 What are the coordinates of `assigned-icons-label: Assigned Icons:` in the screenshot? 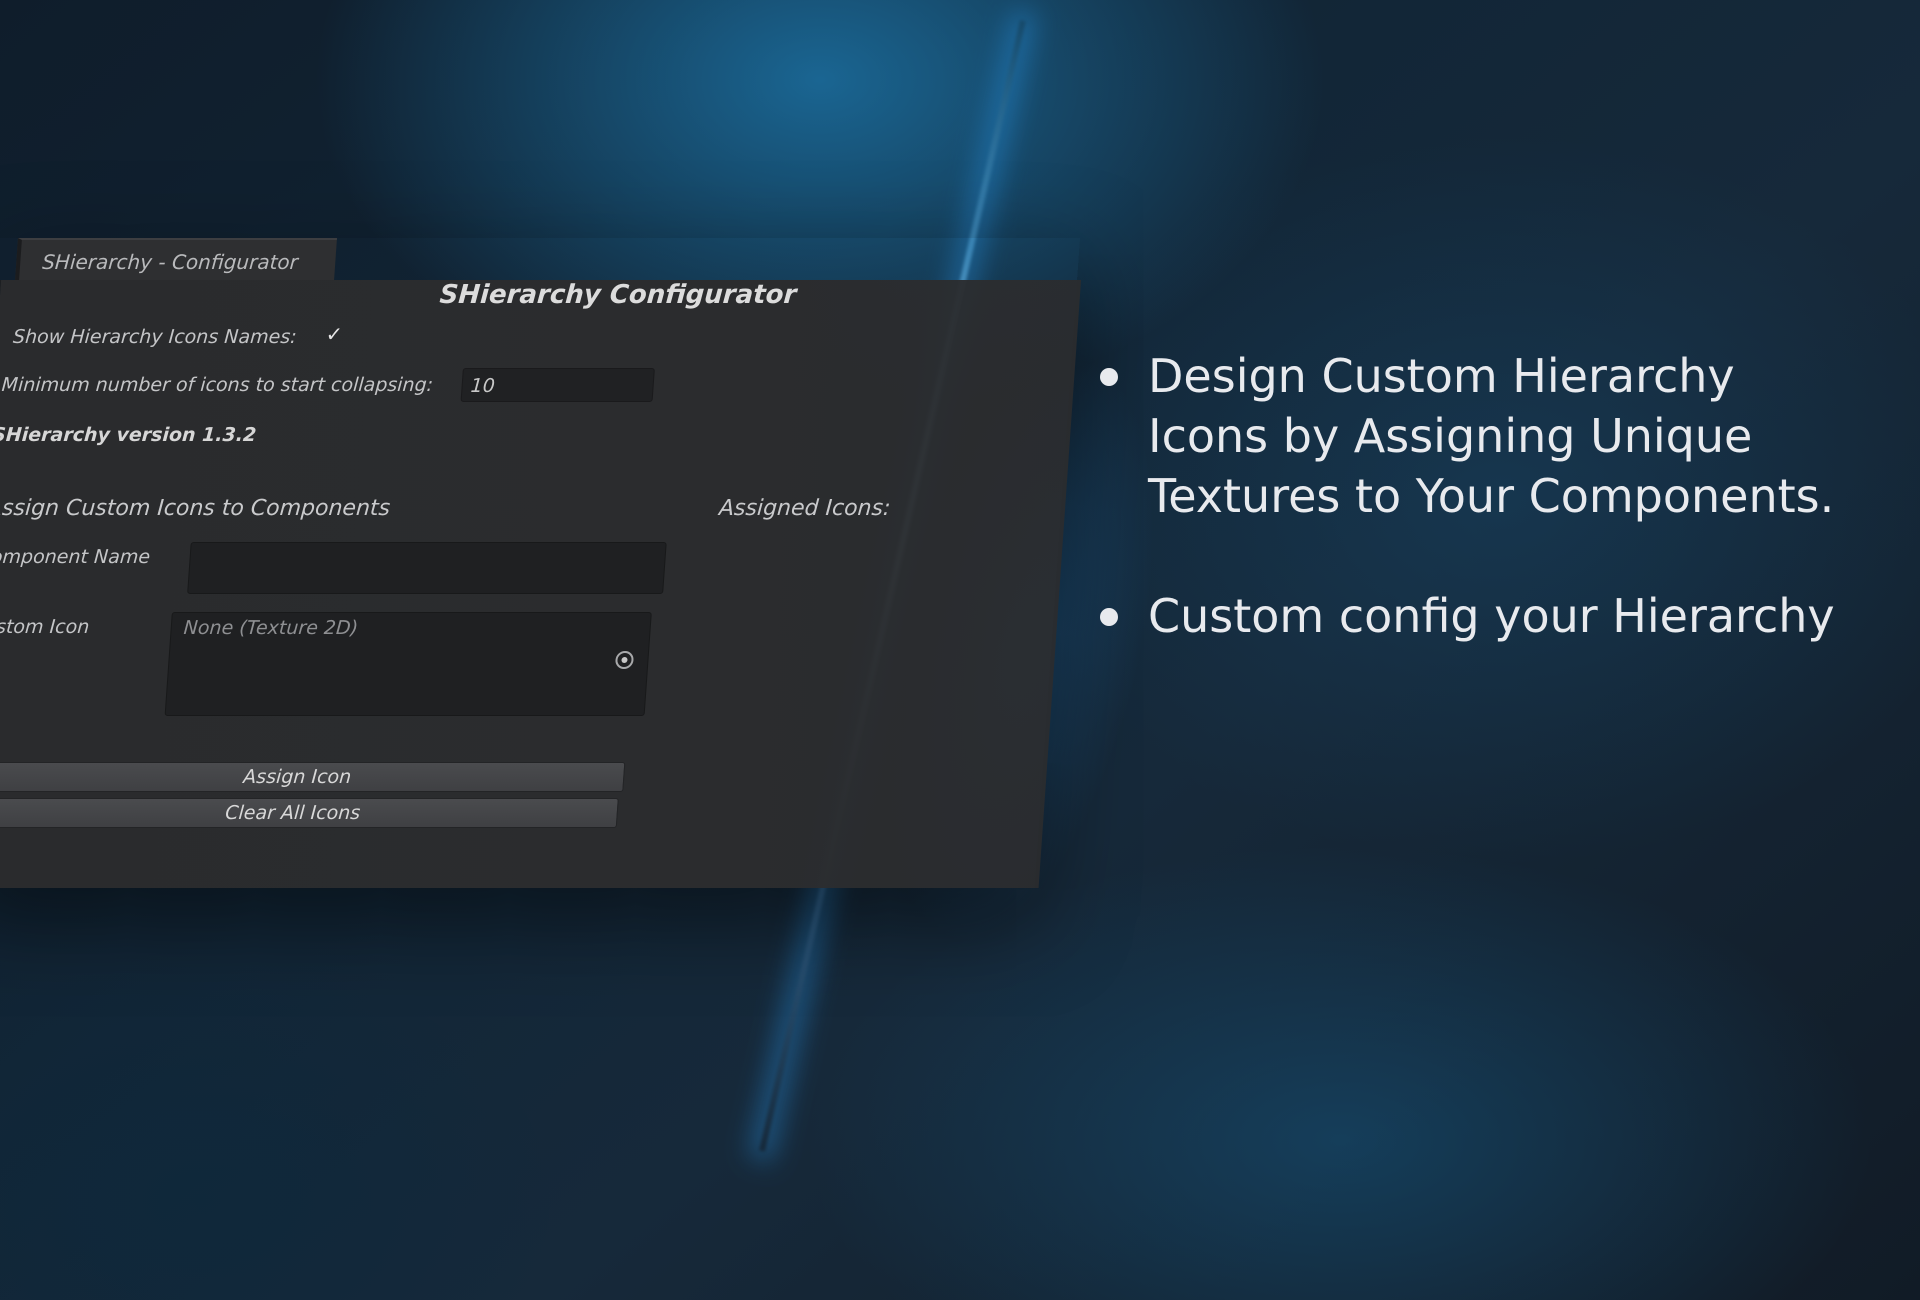 It's located at (805, 508).